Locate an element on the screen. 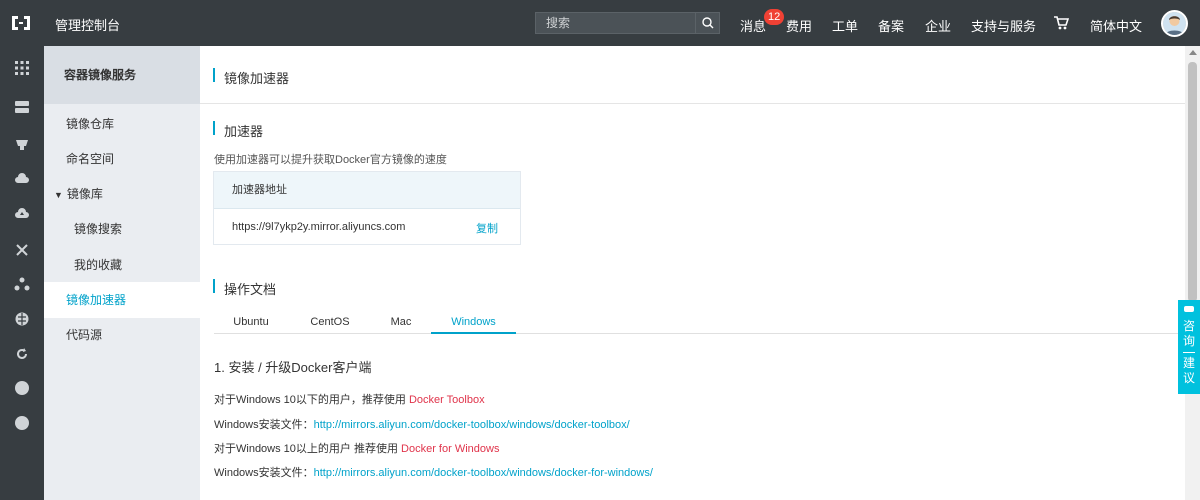 The image size is (1200, 500). doc-text: 对于Windows 10以下的用户，推荐使用 is located at coordinates (311, 400).